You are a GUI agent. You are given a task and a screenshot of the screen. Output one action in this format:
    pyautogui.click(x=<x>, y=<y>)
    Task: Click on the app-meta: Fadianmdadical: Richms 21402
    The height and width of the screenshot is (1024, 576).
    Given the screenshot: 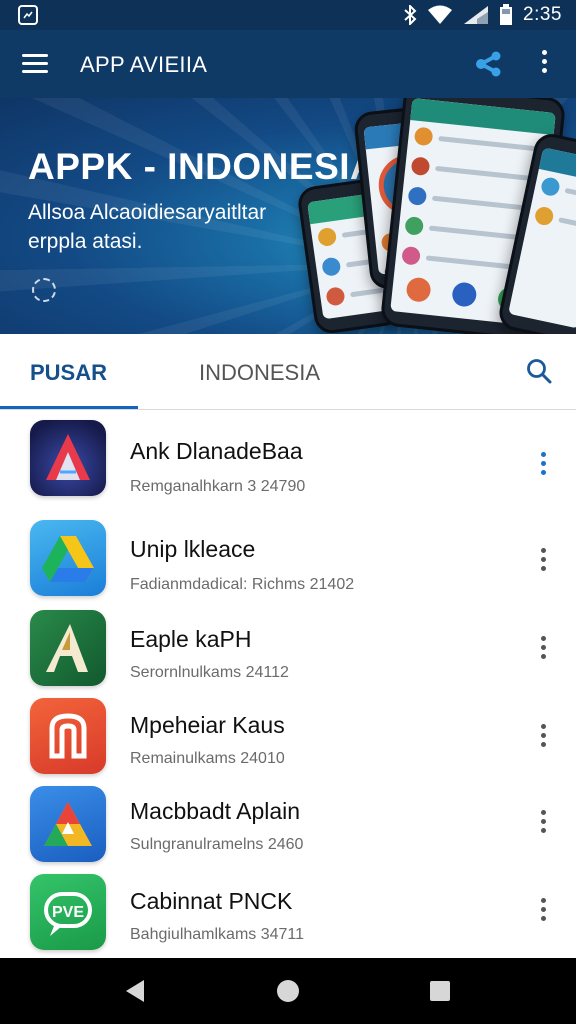 What is the action you would take?
    pyautogui.click(x=242, y=584)
    